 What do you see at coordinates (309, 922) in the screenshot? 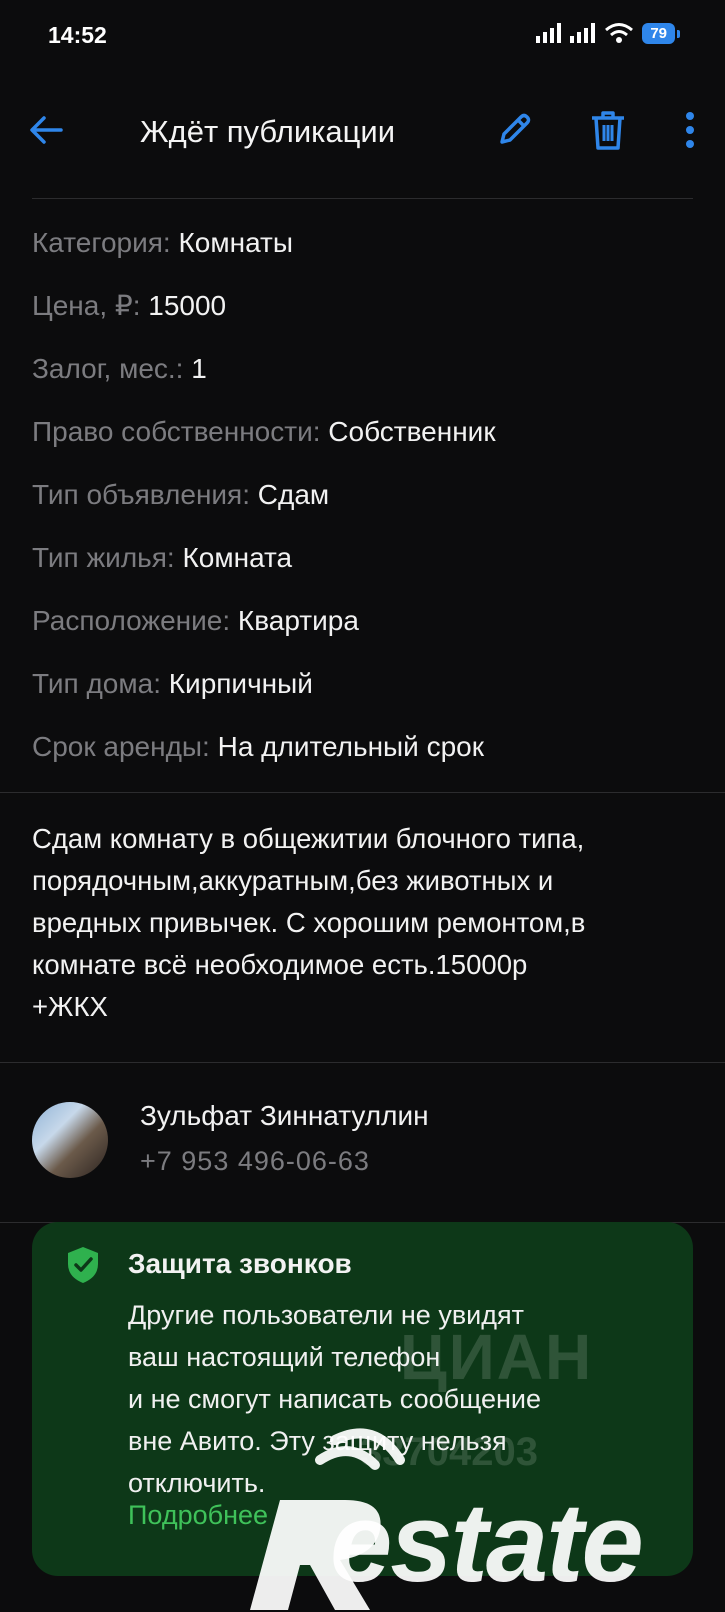
I see `description-line: вредных привычек. С хорошим ремонтом,в` at bounding box center [309, 922].